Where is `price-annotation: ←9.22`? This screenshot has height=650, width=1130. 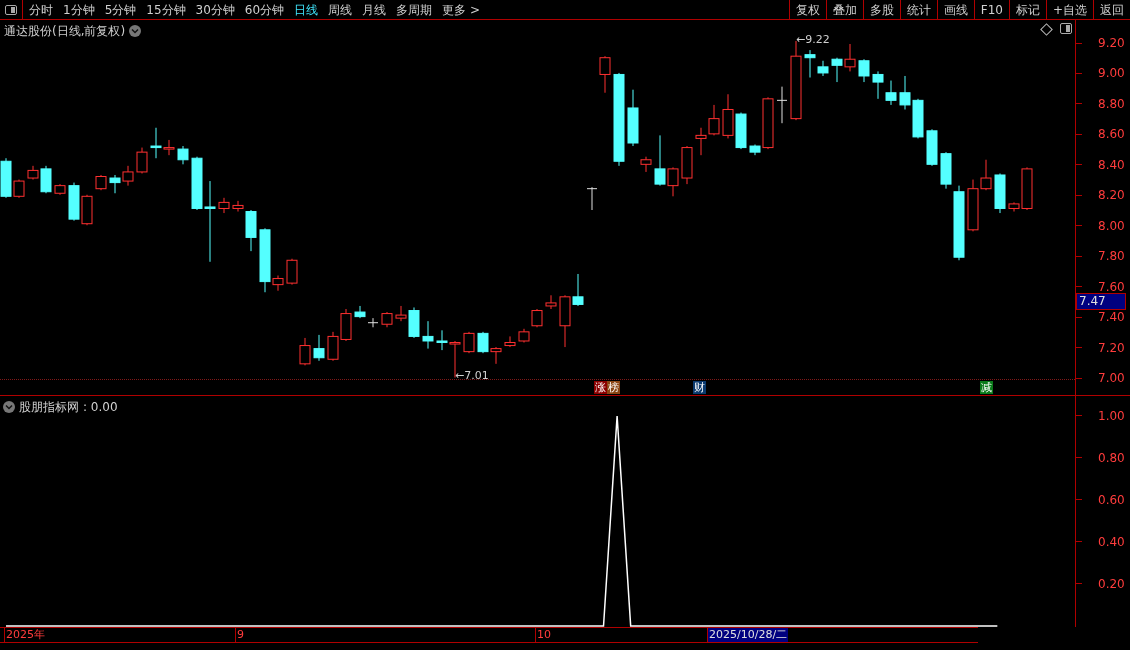
price-annotation: ←9.22 is located at coordinates (813, 39).